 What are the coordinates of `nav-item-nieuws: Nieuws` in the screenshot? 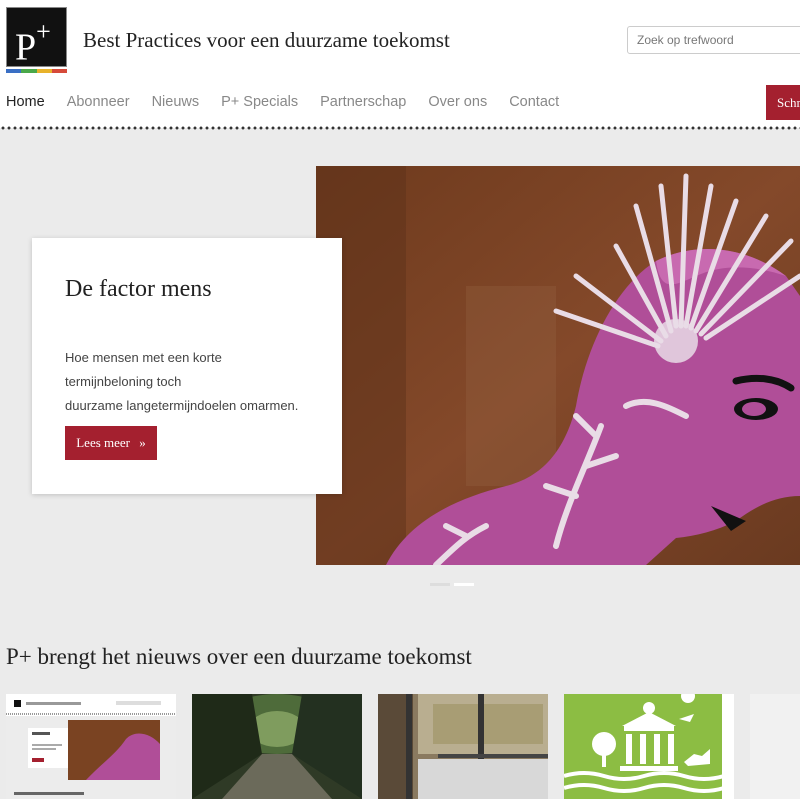 It's located at (176, 102).